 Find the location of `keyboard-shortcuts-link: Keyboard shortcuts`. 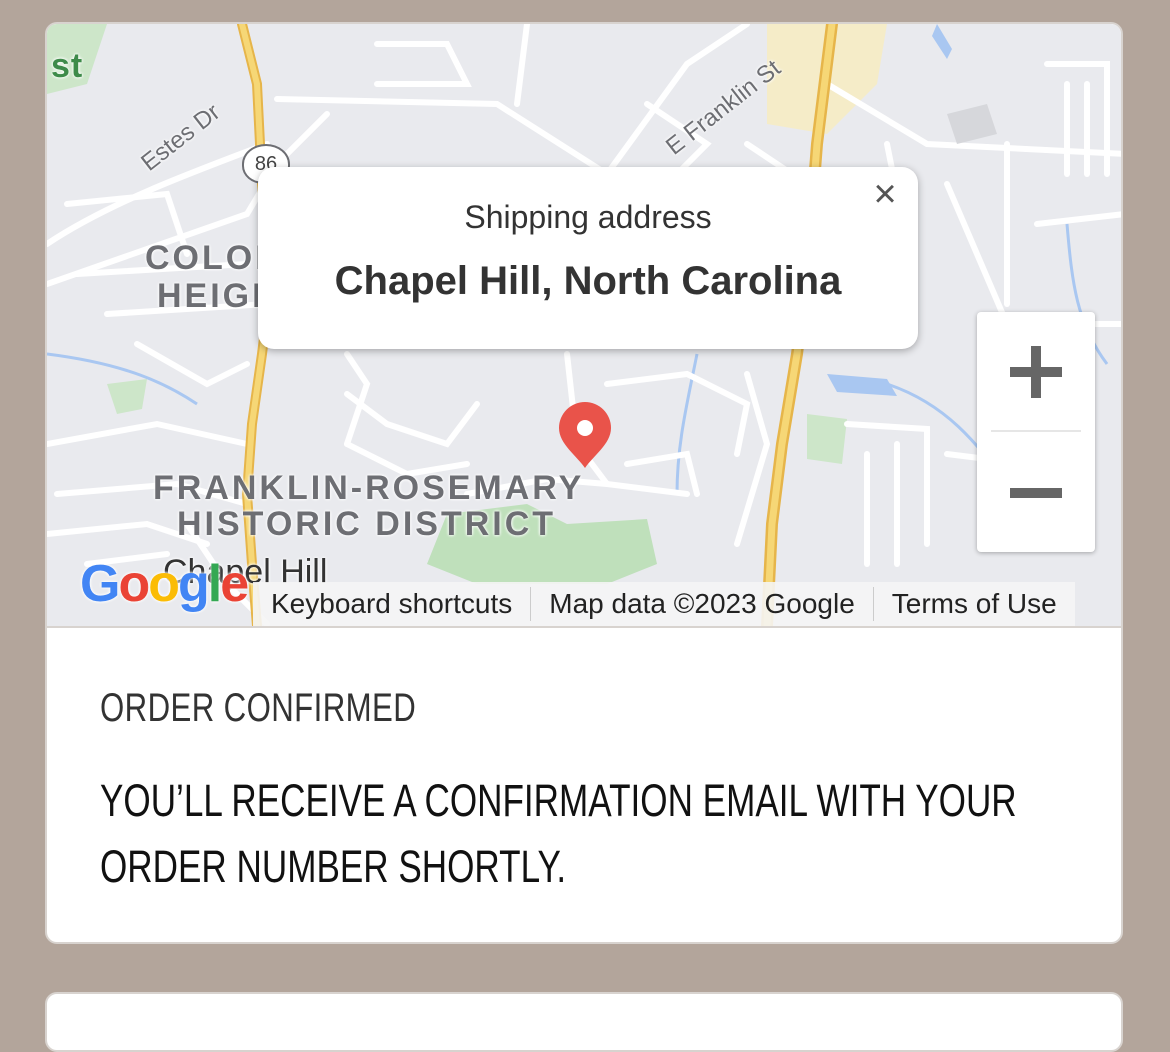

keyboard-shortcuts-link: Keyboard shortcuts is located at coordinates (391, 604).